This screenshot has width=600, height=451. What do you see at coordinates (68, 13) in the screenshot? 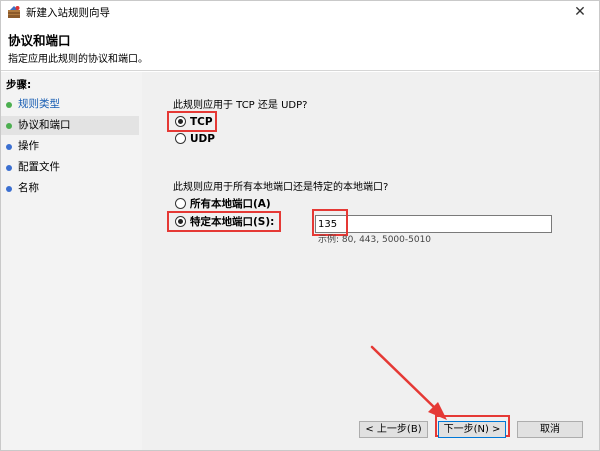
I see `window-title: 新建入站规则向导` at bounding box center [68, 13].